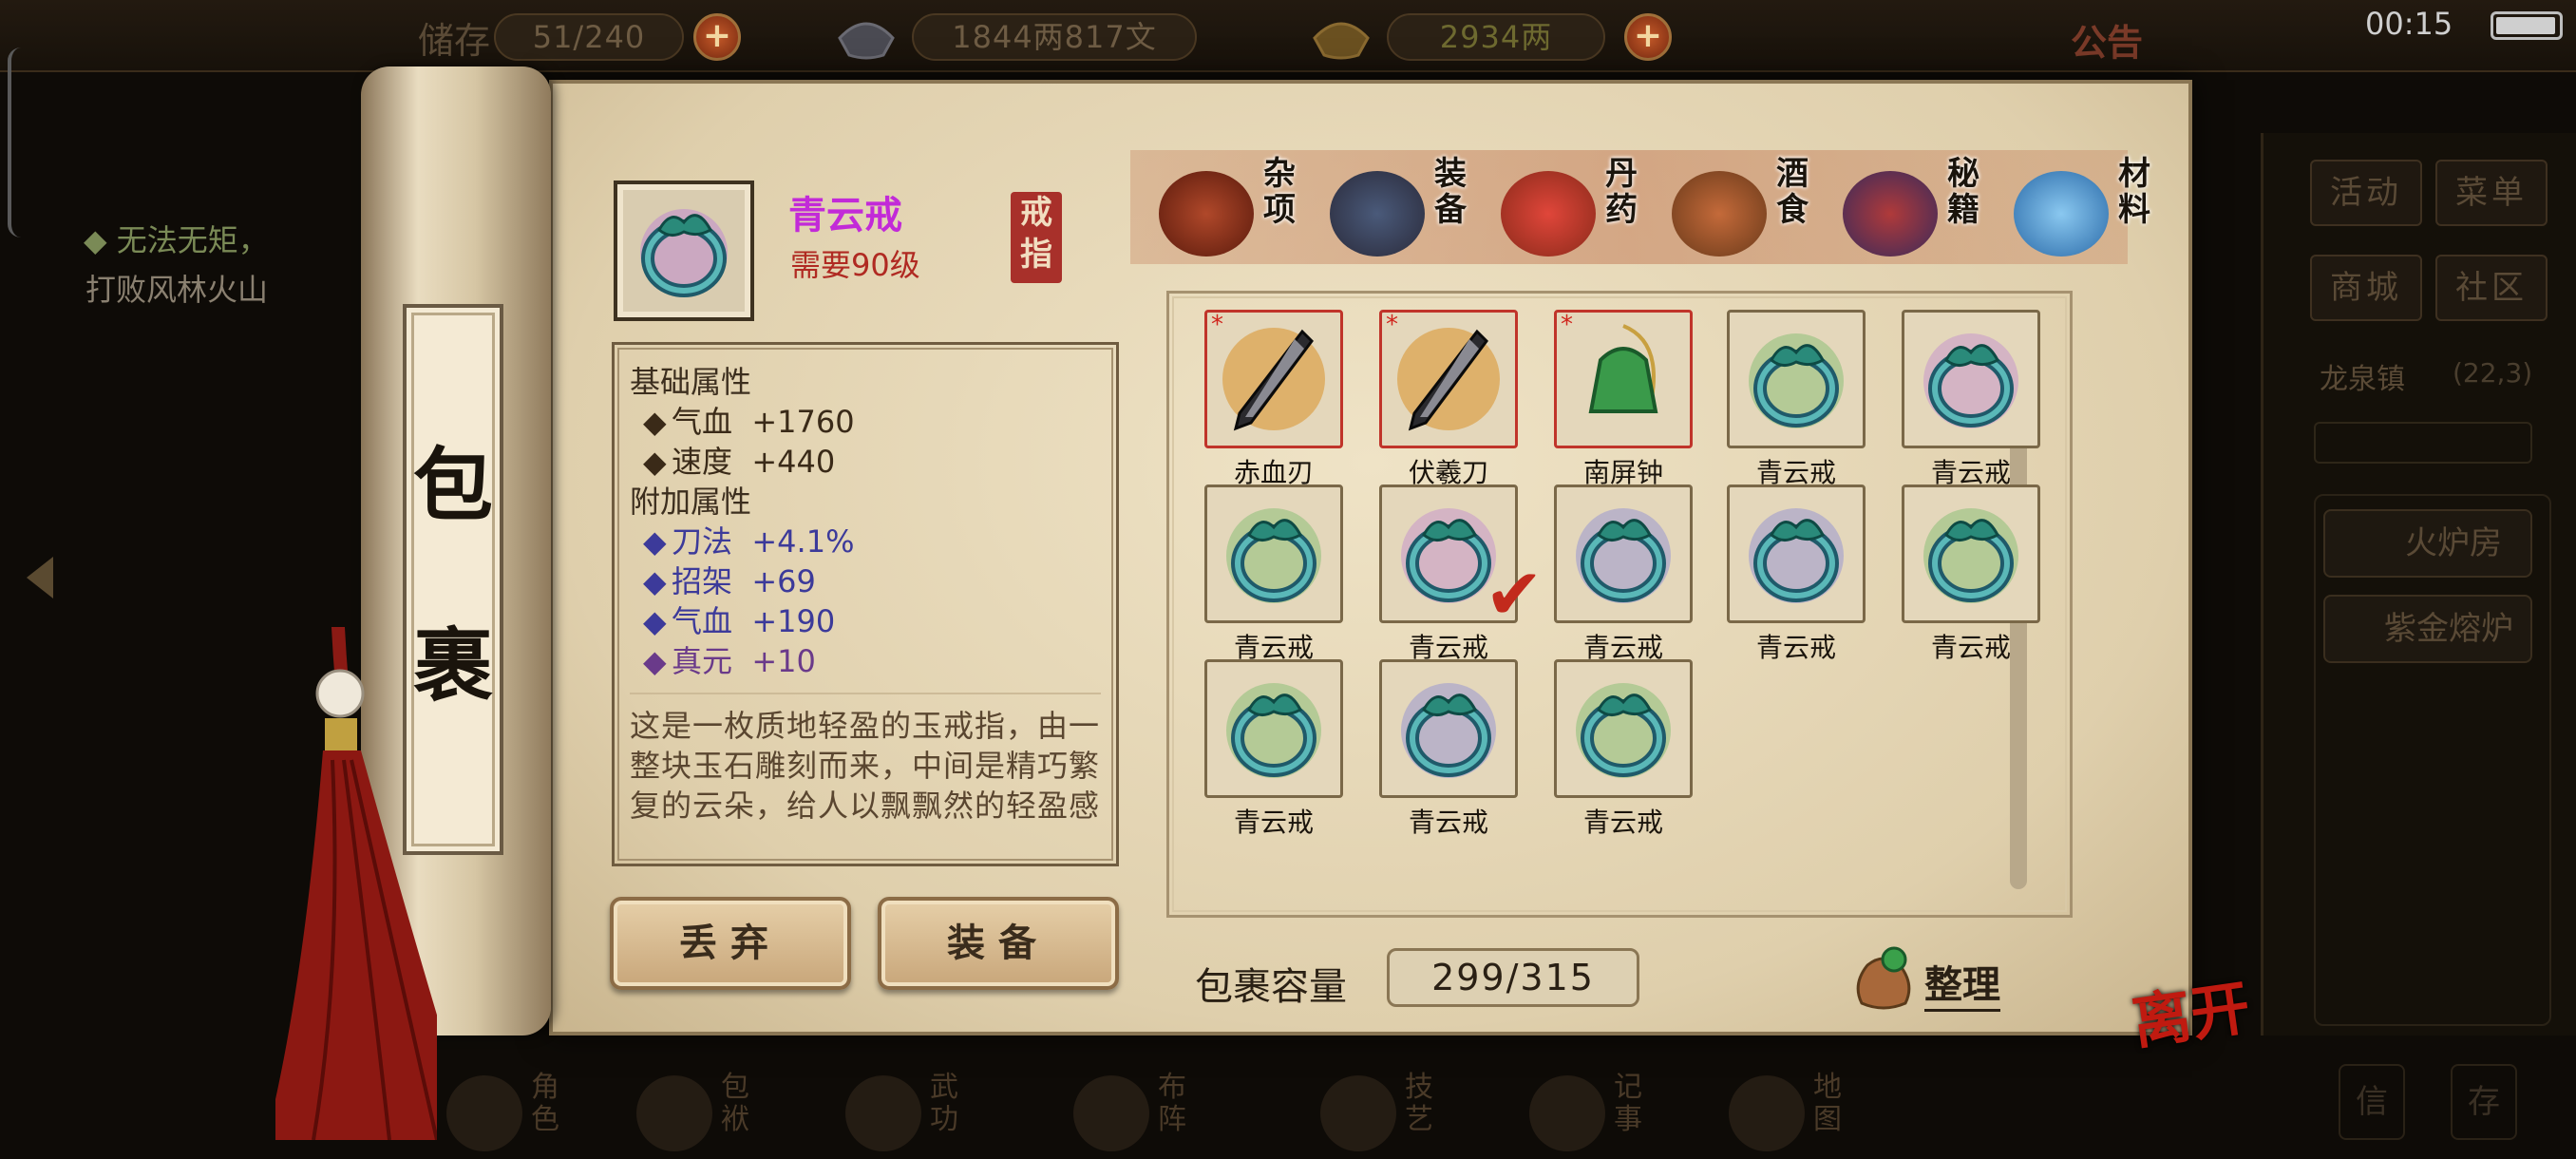 Image resolution: width=2576 pixels, height=1159 pixels. Describe the element at coordinates (2372, 1102) in the screenshot. I see `mail-button: 信` at that location.